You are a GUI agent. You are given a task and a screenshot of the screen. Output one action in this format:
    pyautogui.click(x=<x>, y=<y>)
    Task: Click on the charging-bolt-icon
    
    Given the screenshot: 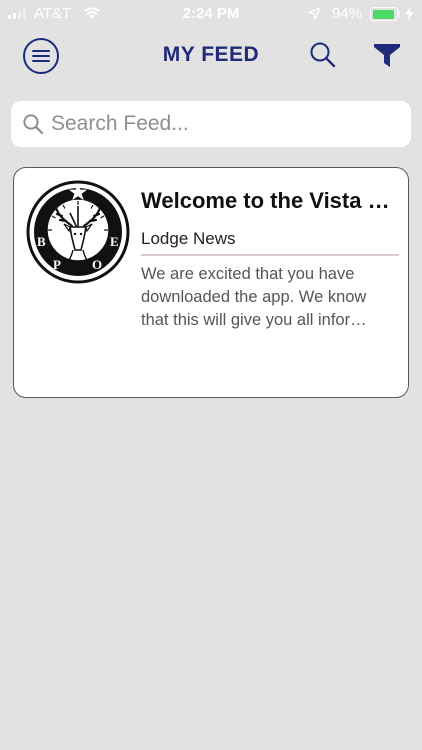 What is the action you would take?
    pyautogui.click(x=409, y=15)
    